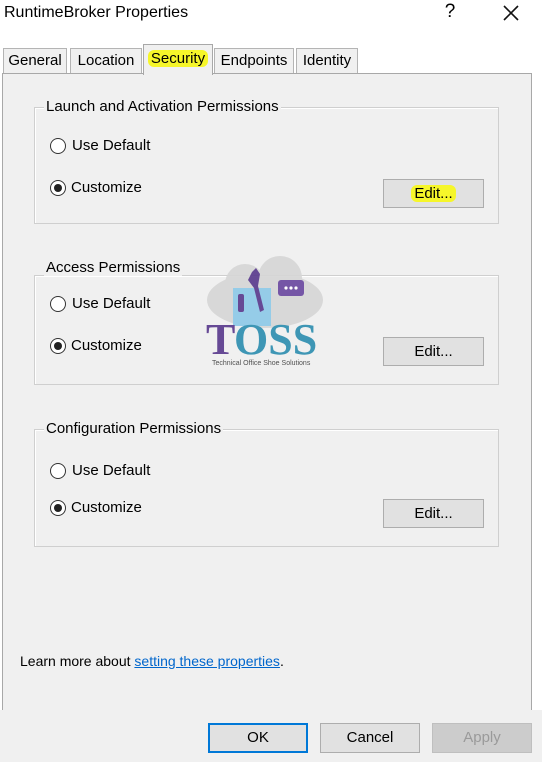  What do you see at coordinates (258, 738) in the screenshot?
I see `ok-button: OK` at bounding box center [258, 738].